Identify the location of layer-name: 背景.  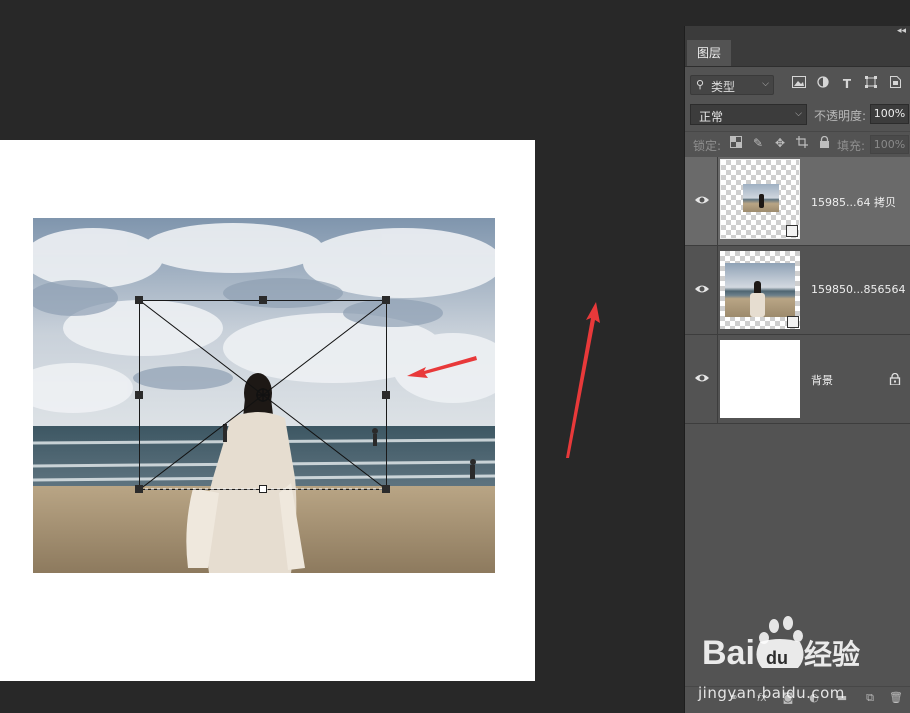
(822, 380).